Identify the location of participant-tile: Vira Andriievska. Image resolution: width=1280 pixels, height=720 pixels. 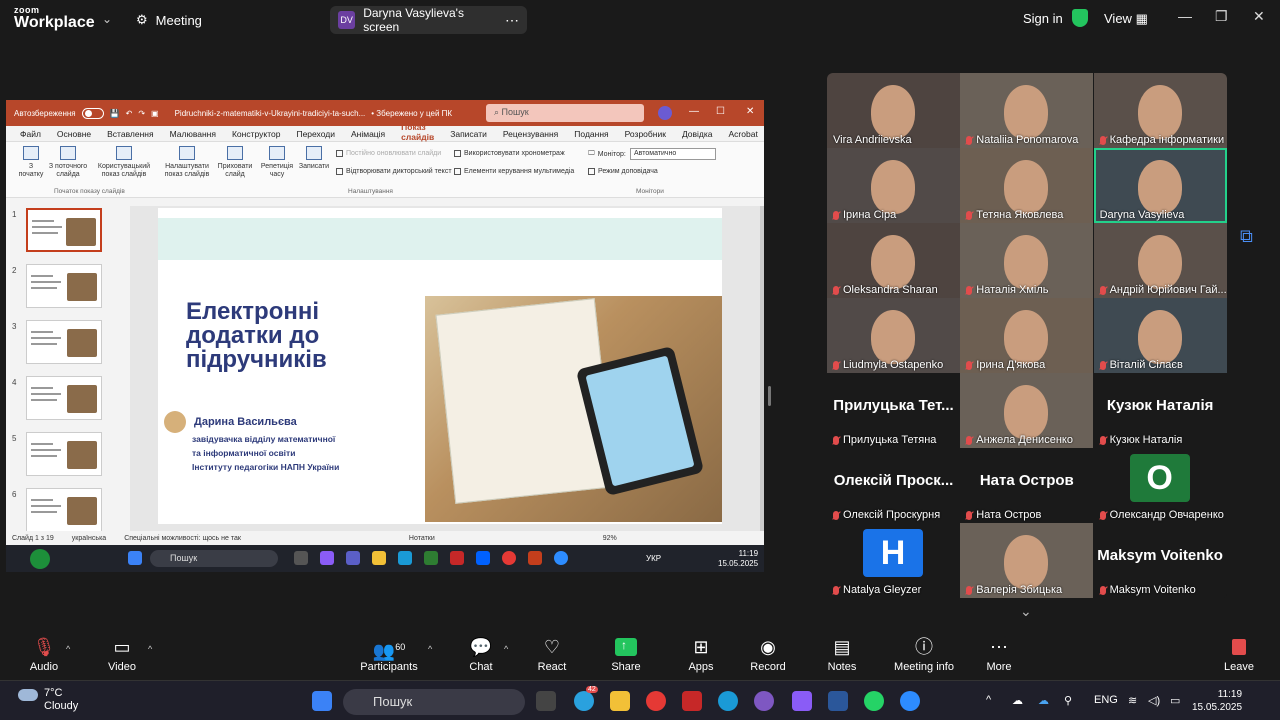
(893, 110).